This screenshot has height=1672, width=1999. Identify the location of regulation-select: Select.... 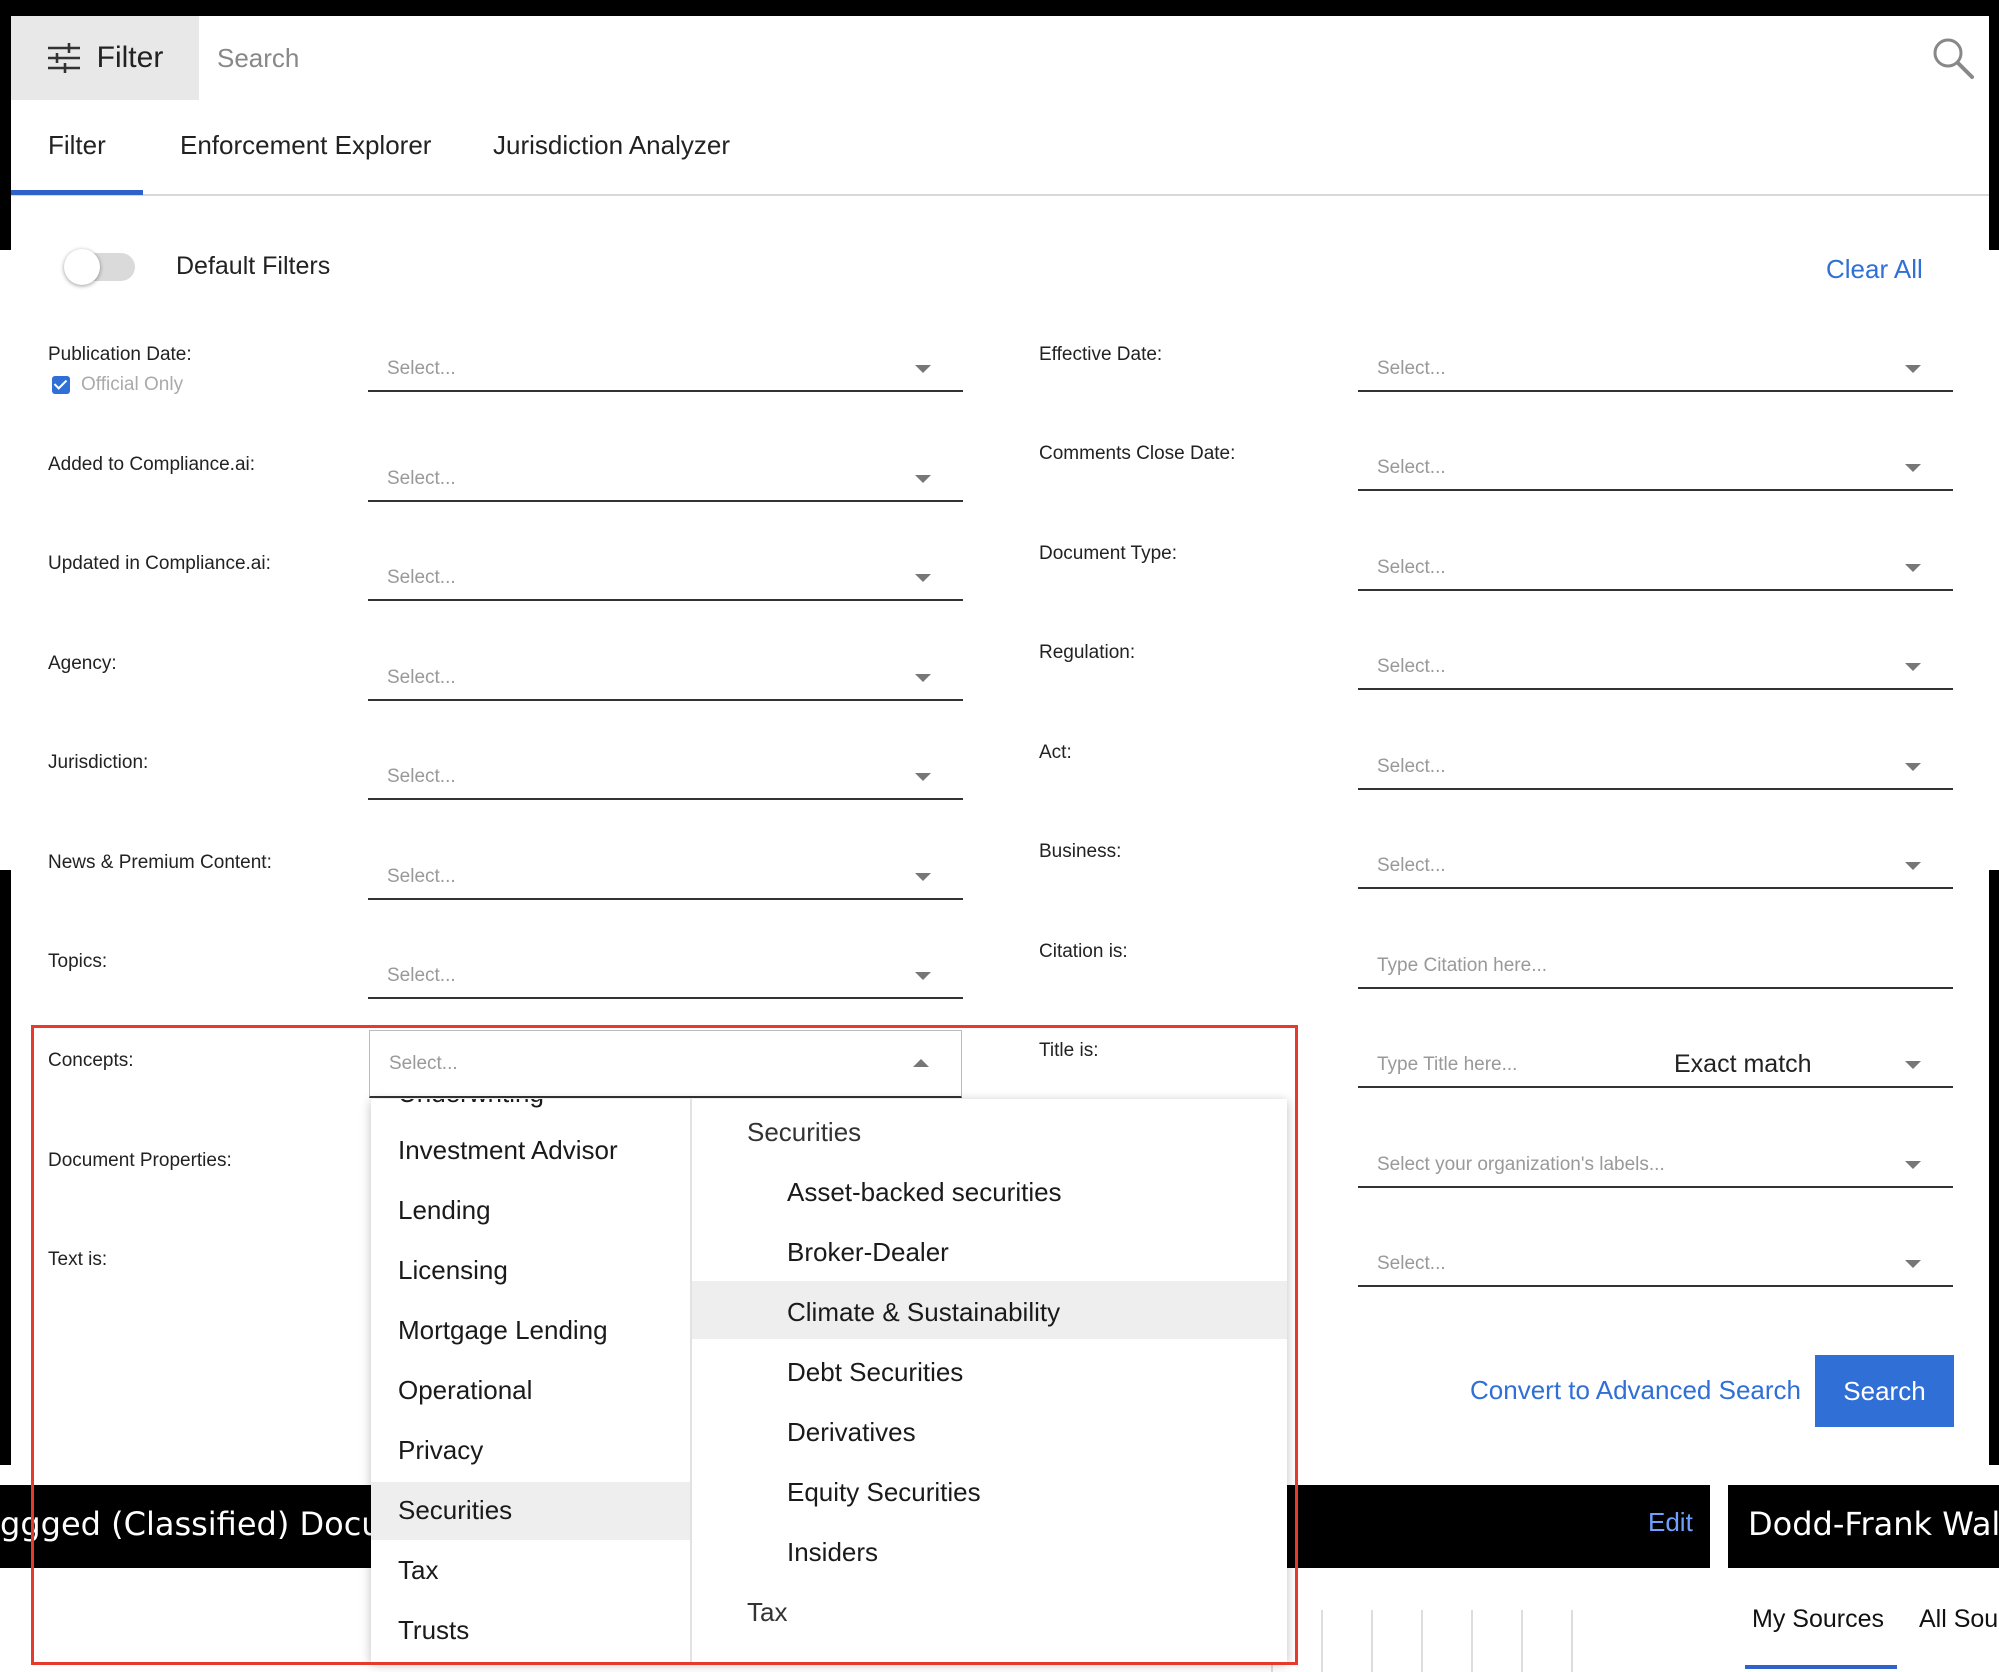
(1655, 667).